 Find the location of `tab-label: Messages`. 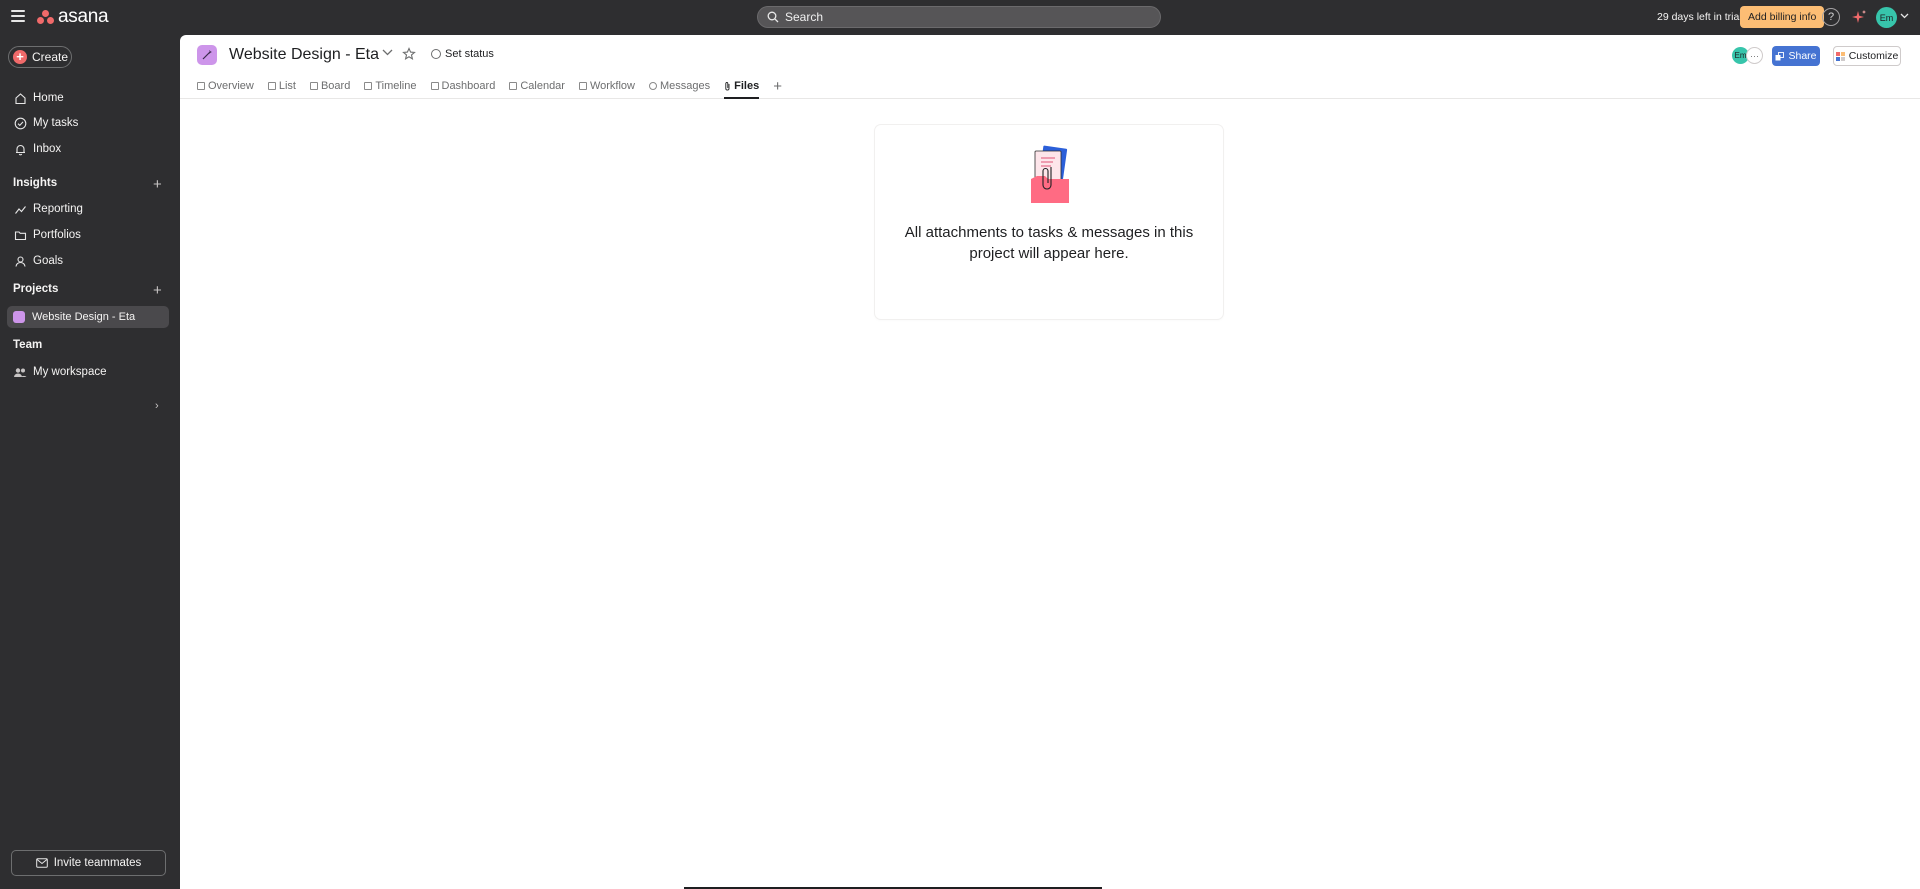

tab-label: Messages is located at coordinates (685, 86).